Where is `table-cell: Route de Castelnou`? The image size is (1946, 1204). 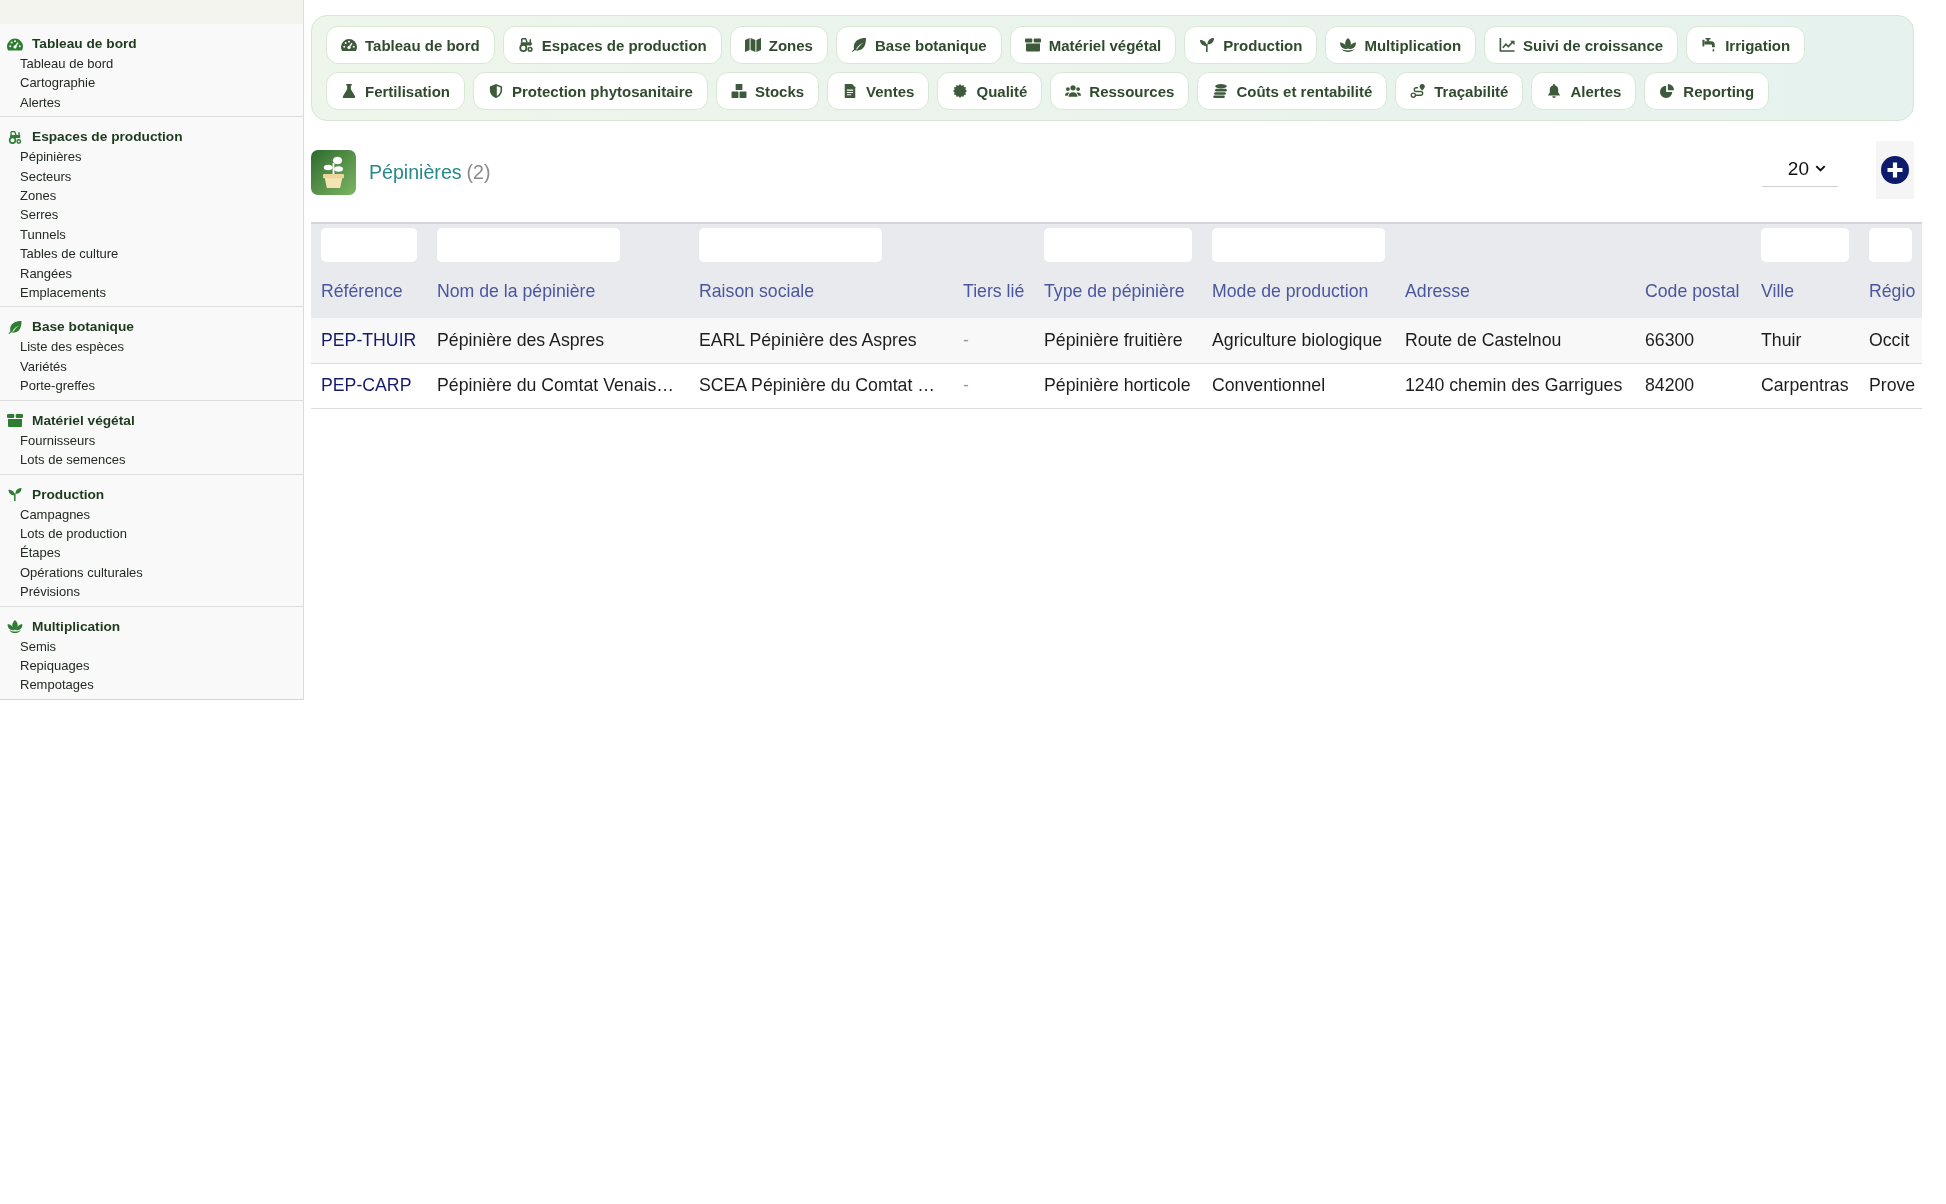 table-cell: Route de Castelnou is located at coordinates (1515, 340).